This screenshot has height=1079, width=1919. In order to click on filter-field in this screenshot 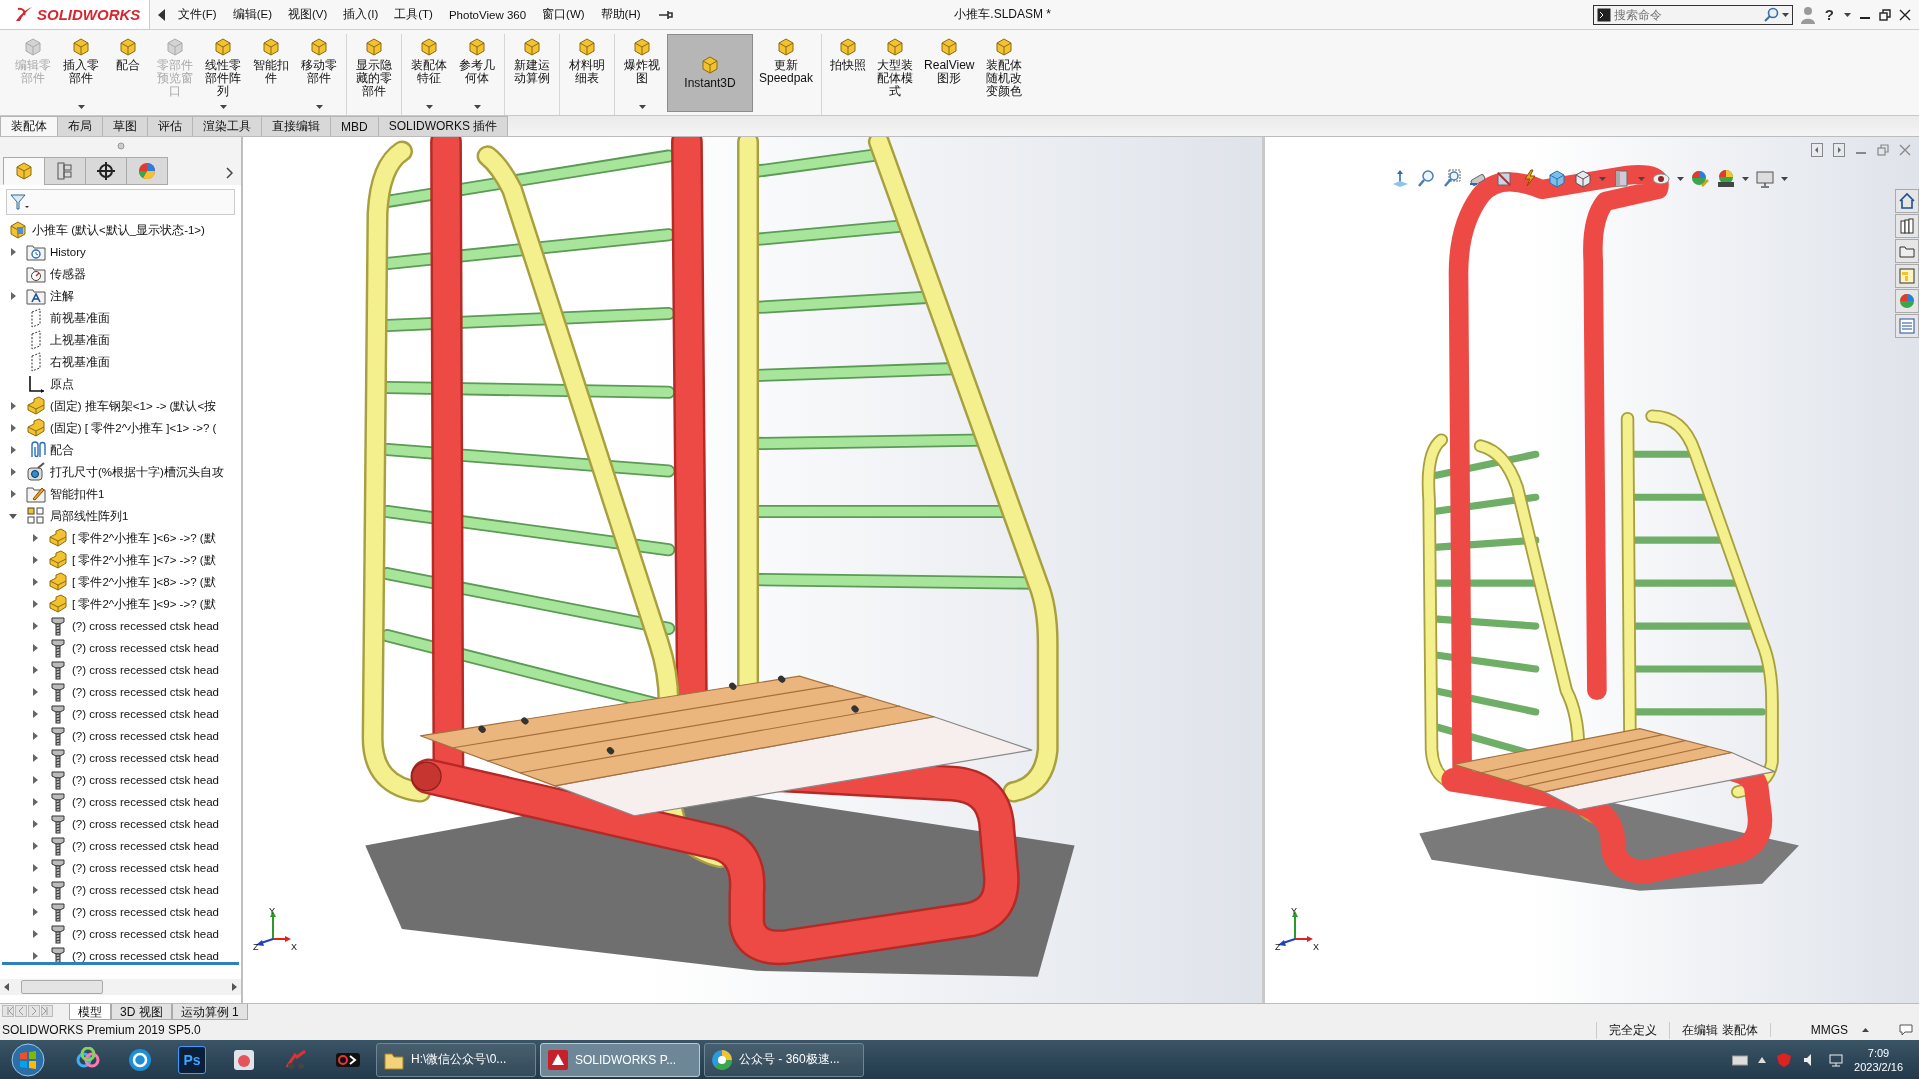, I will do `click(120, 202)`.